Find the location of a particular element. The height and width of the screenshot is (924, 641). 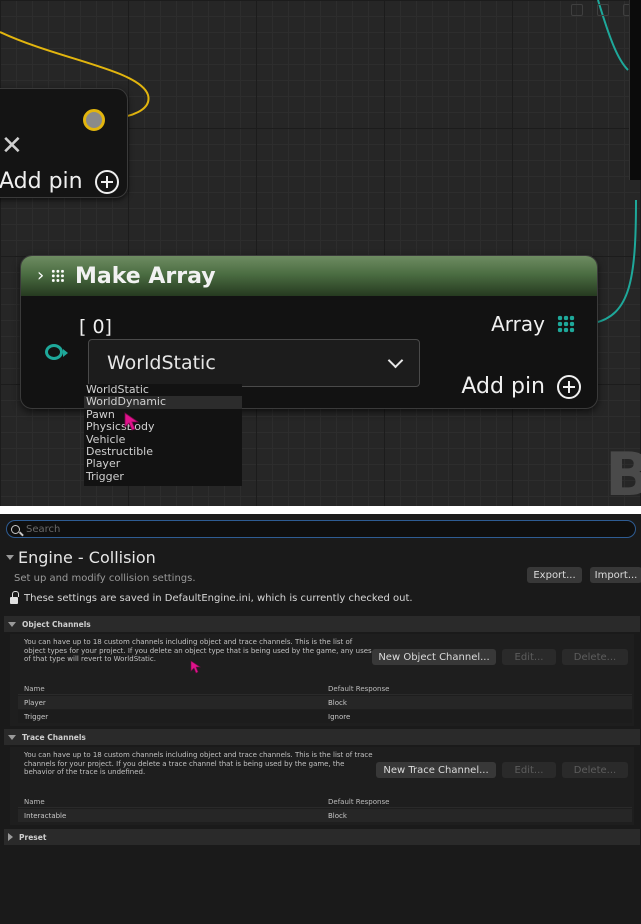

node-header: › Make Array is located at coordinates (309, 276).